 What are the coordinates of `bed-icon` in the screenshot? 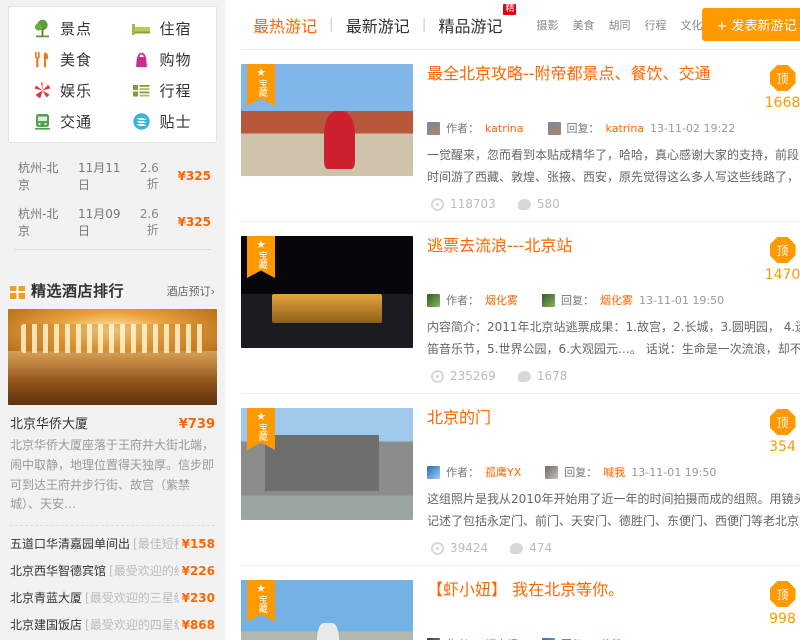 It's located at (142, 28).